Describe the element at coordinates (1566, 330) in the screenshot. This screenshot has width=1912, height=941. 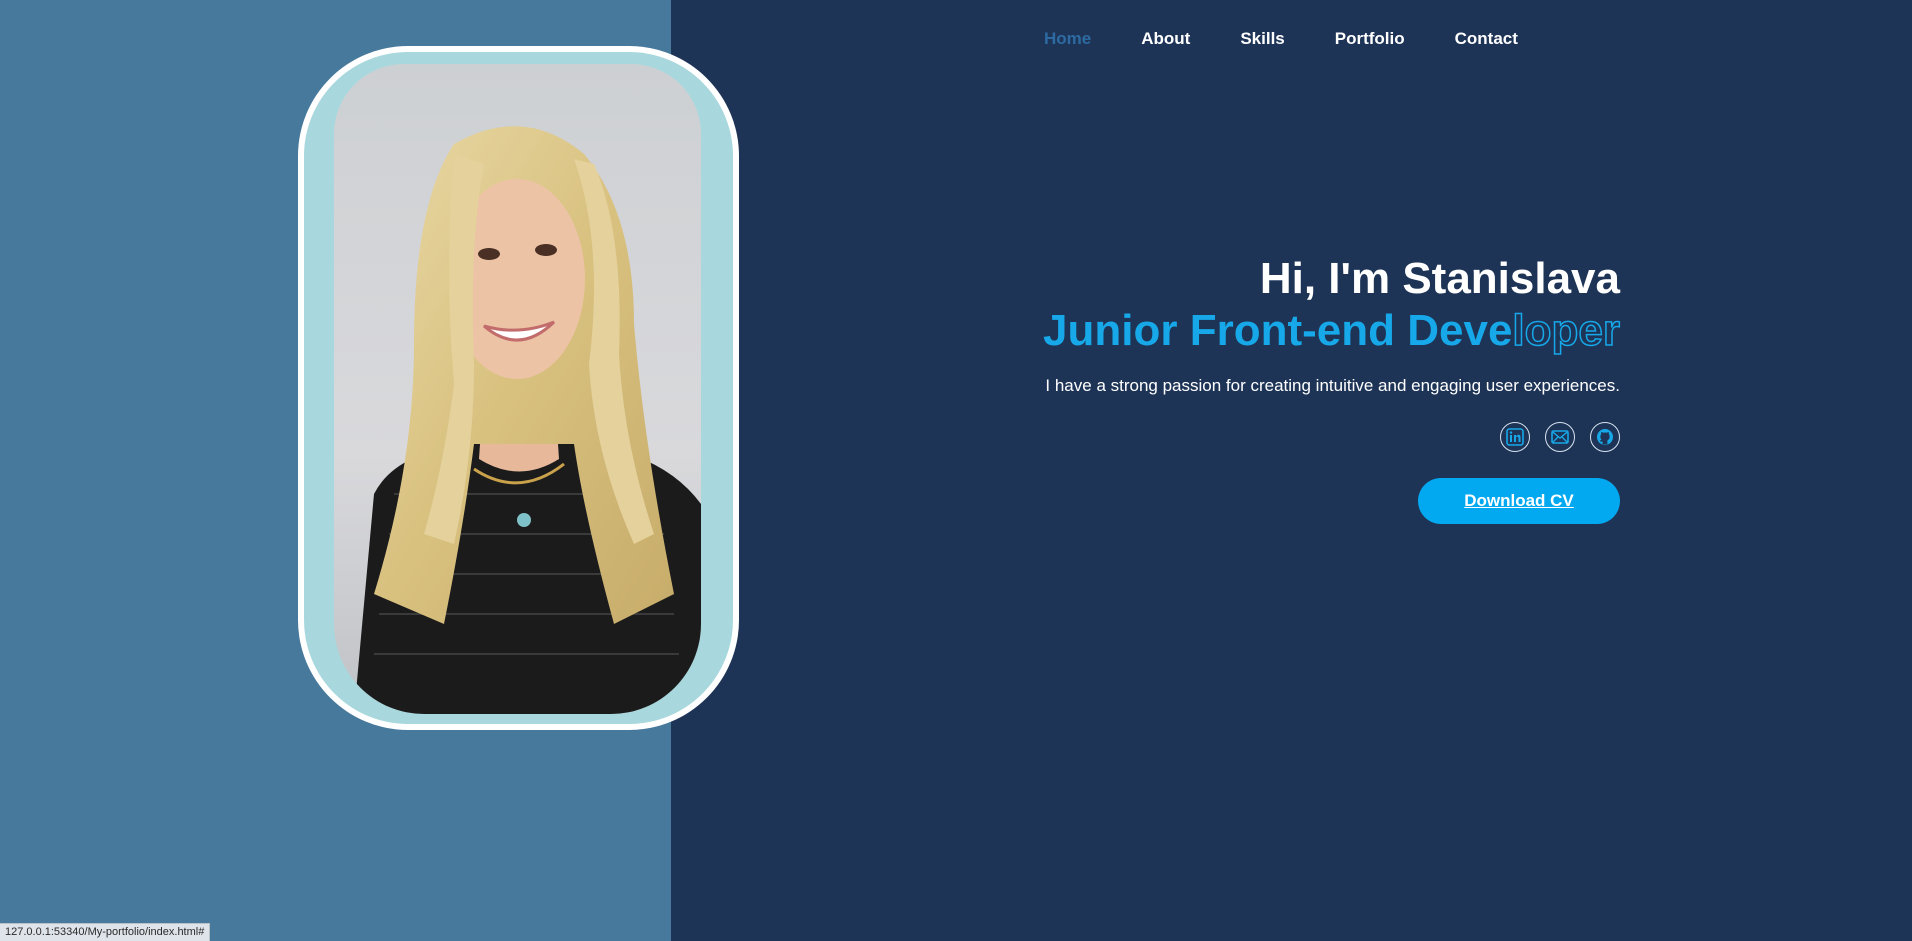
I see `role-outline-text: loper` at that location.